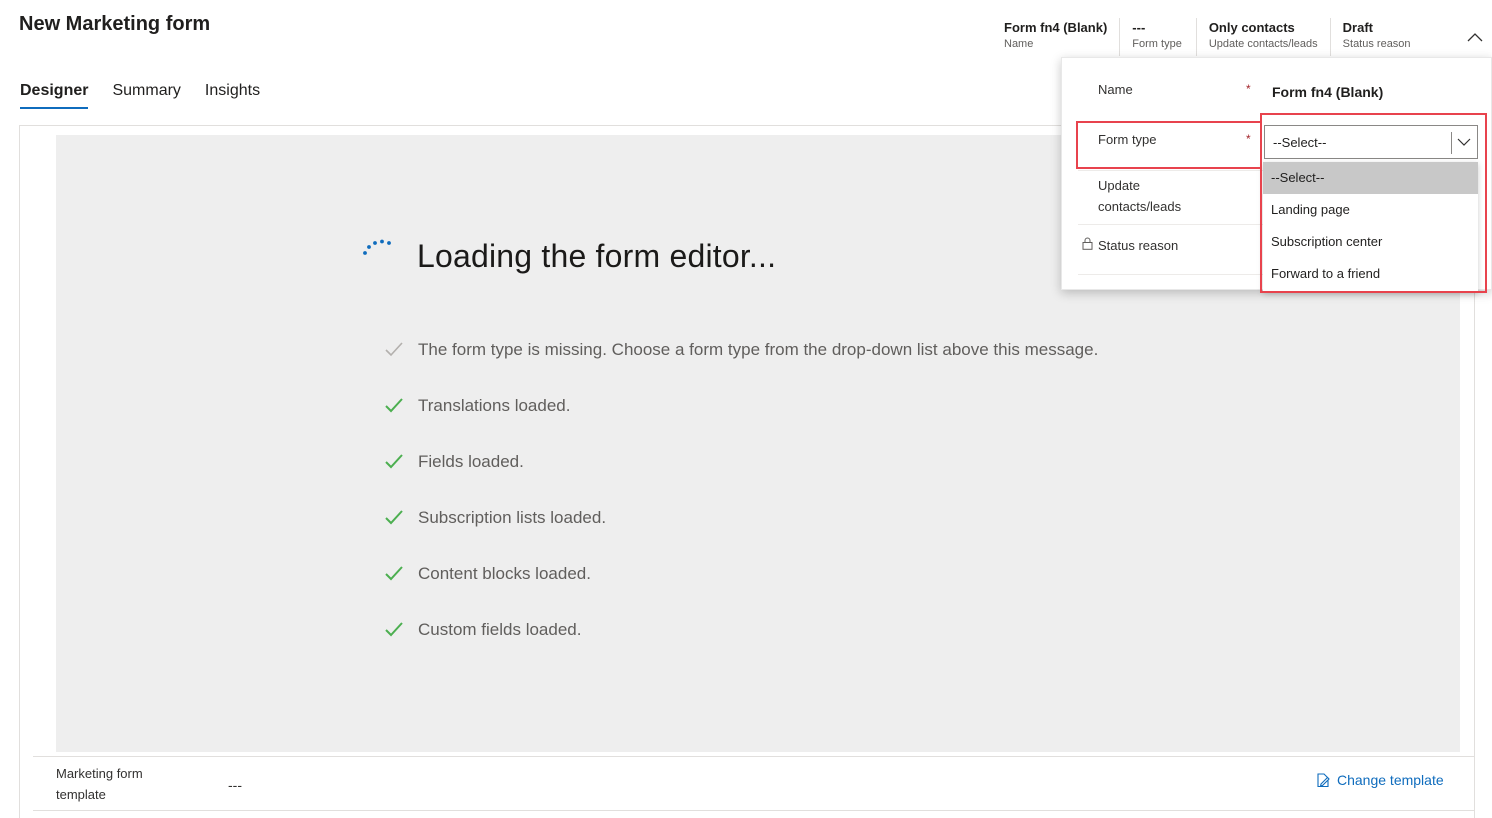 Image resolution: width=1492 pixels, height=818 pixels. Describe the element at coordinates (512, 517) in the screenshot. I see `status-text: Subscription lists loaded.` at that location.